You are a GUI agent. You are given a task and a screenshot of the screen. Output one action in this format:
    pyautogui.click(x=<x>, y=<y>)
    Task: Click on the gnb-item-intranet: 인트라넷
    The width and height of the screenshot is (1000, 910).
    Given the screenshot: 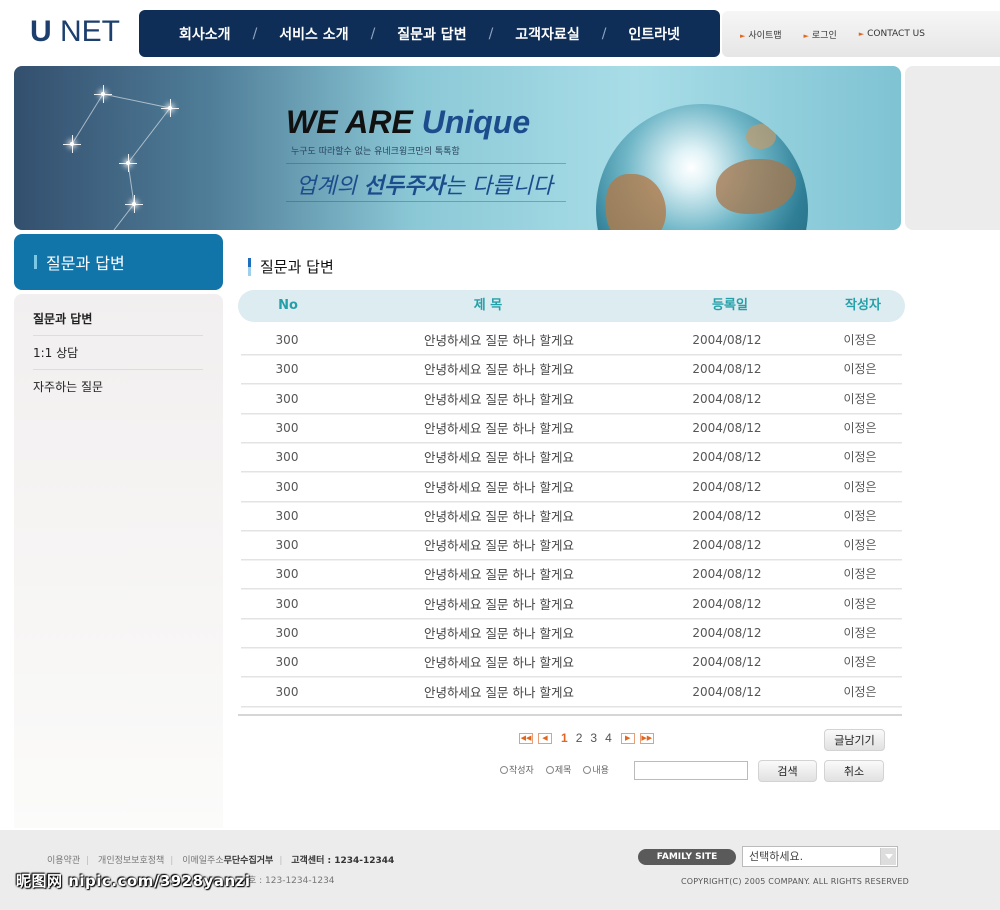 What is the action you would take?
    pyautogui.click(x=654, y=34)
    